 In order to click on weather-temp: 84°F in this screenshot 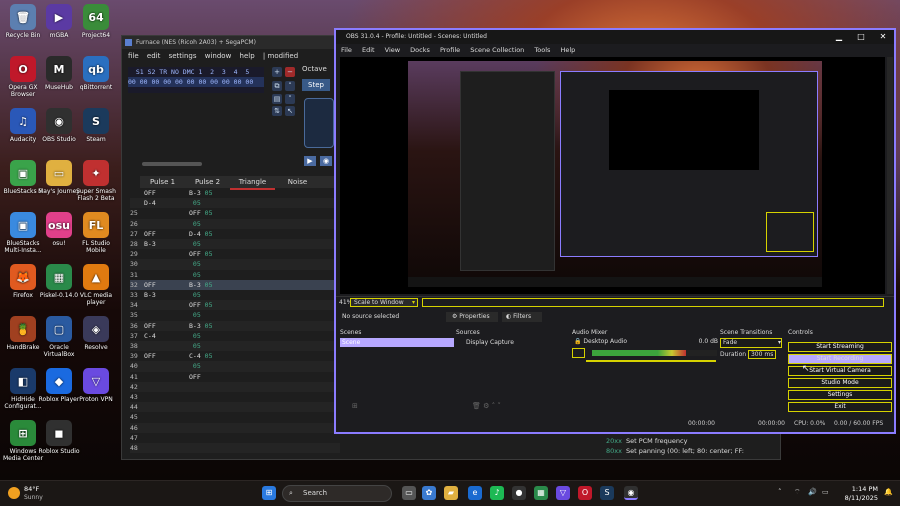, I will do `click(31, 489)`.